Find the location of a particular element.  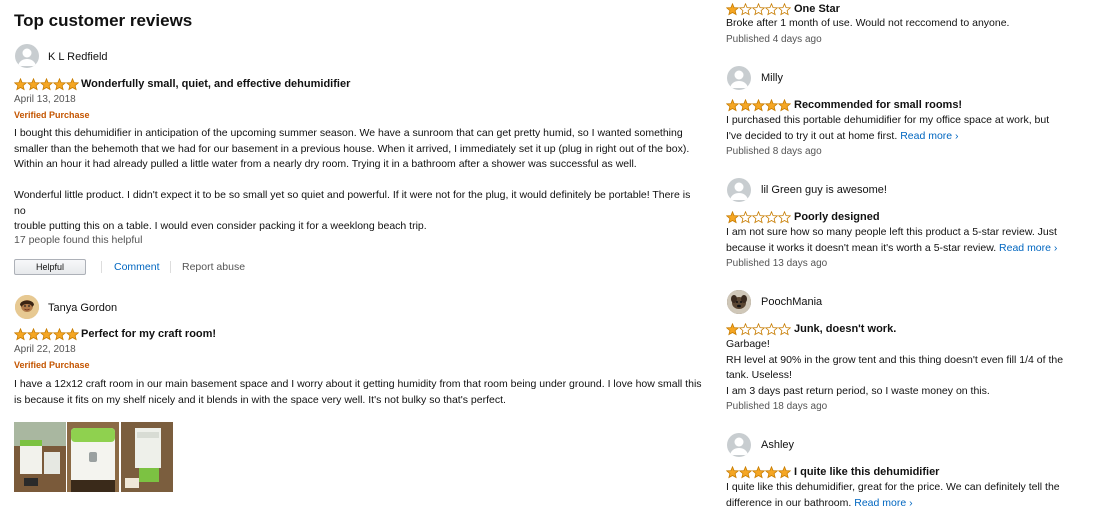

review-title: Poorly designed is located at coordinates (837, 217).